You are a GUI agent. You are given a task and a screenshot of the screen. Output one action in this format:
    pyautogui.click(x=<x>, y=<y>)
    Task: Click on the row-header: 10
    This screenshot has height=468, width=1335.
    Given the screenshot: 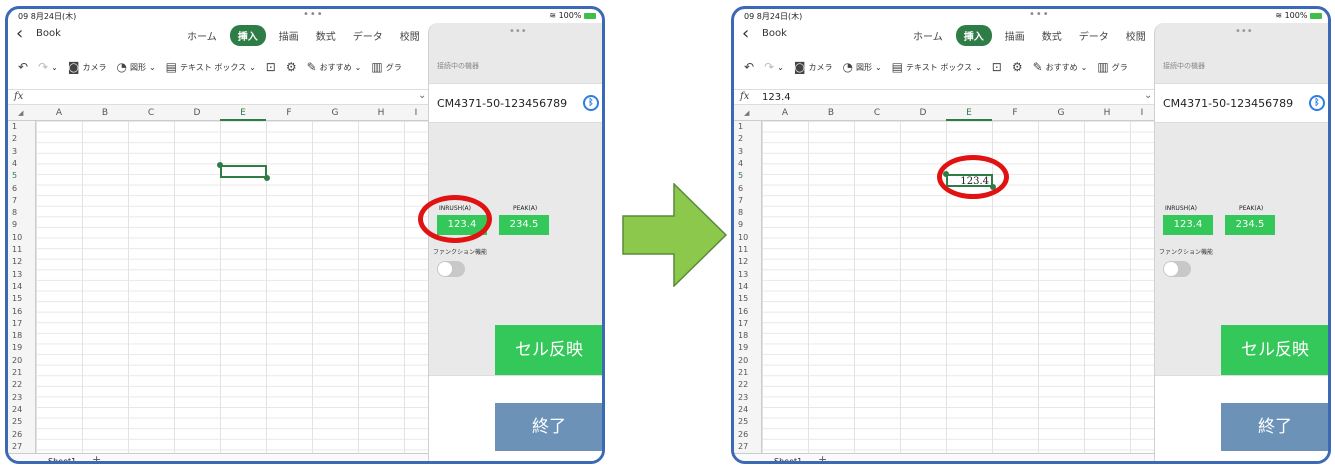 What is the action you would take?
    pyautogui.click(x=17, y=237)
    